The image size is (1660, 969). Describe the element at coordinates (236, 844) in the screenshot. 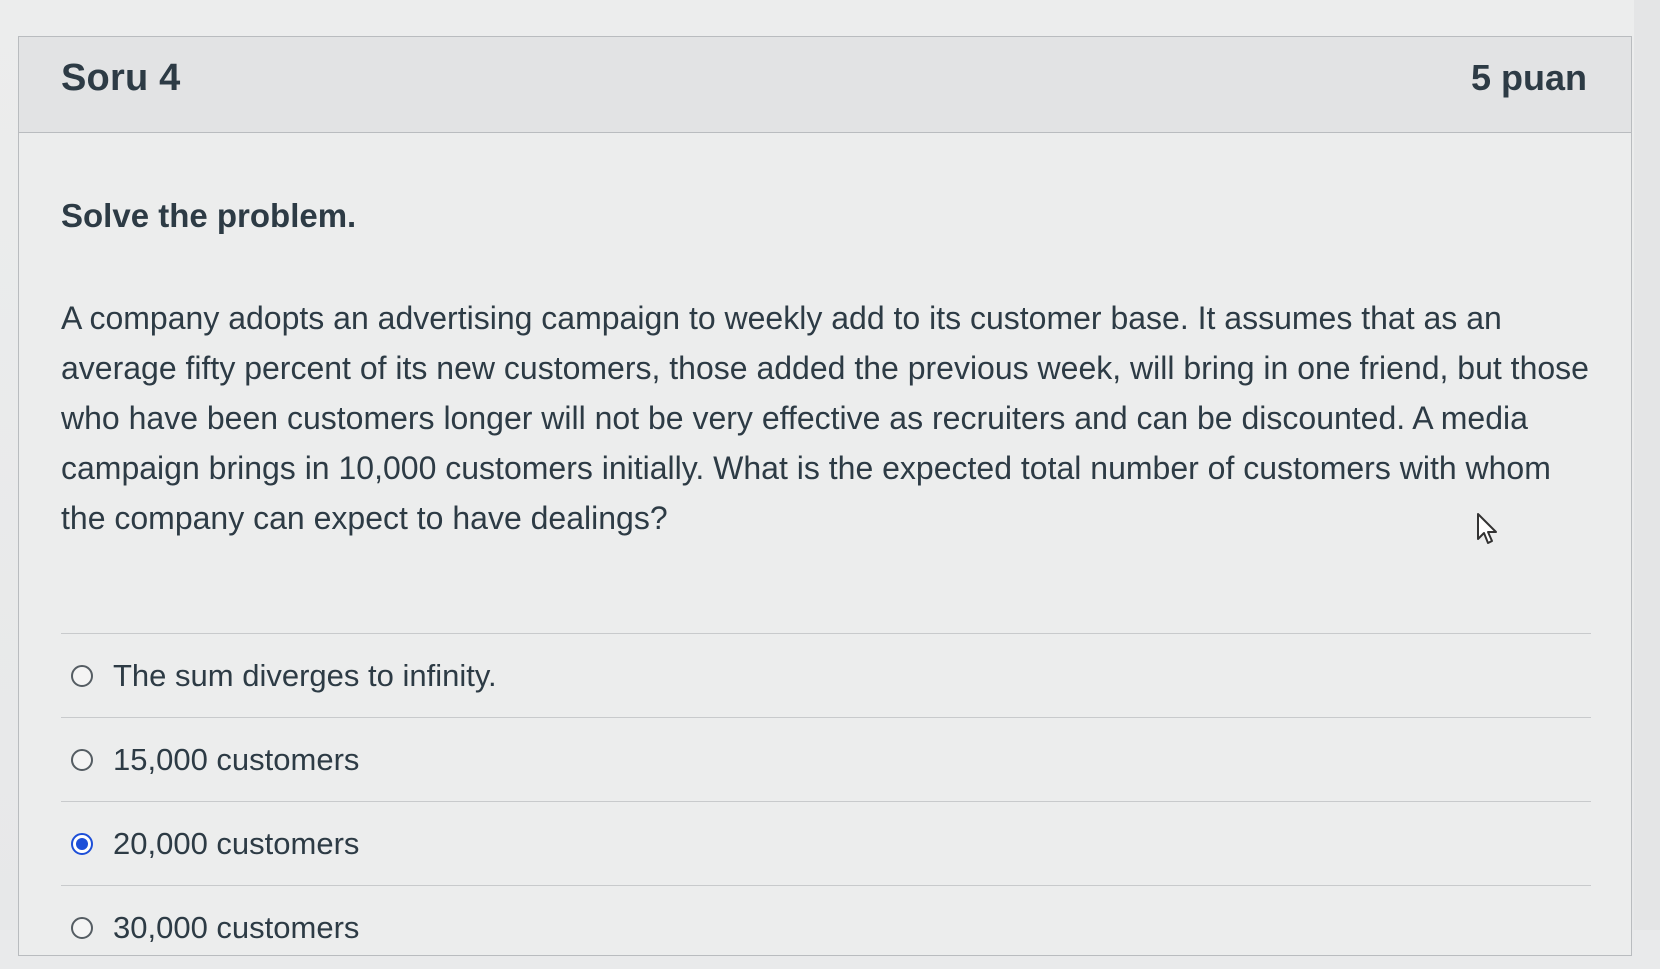

I see `answer-label: 20,000 customers` at that location.